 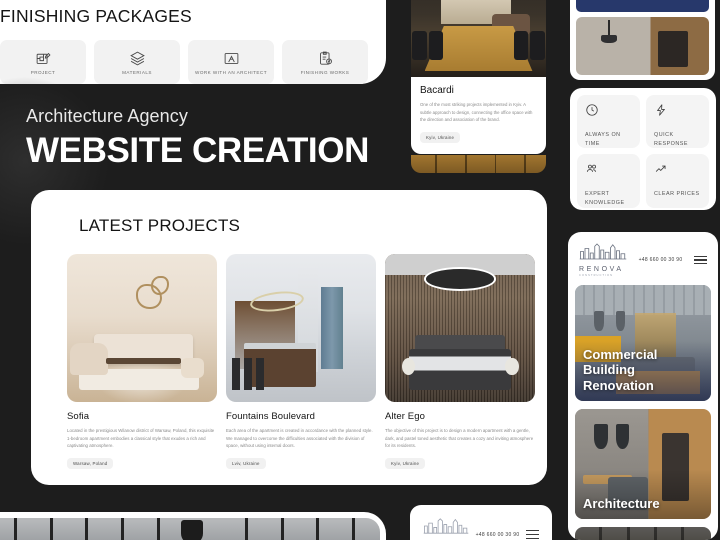 I want to click on project-location-tag: Kyiv, Ukraine, so click(x=405, y=464).